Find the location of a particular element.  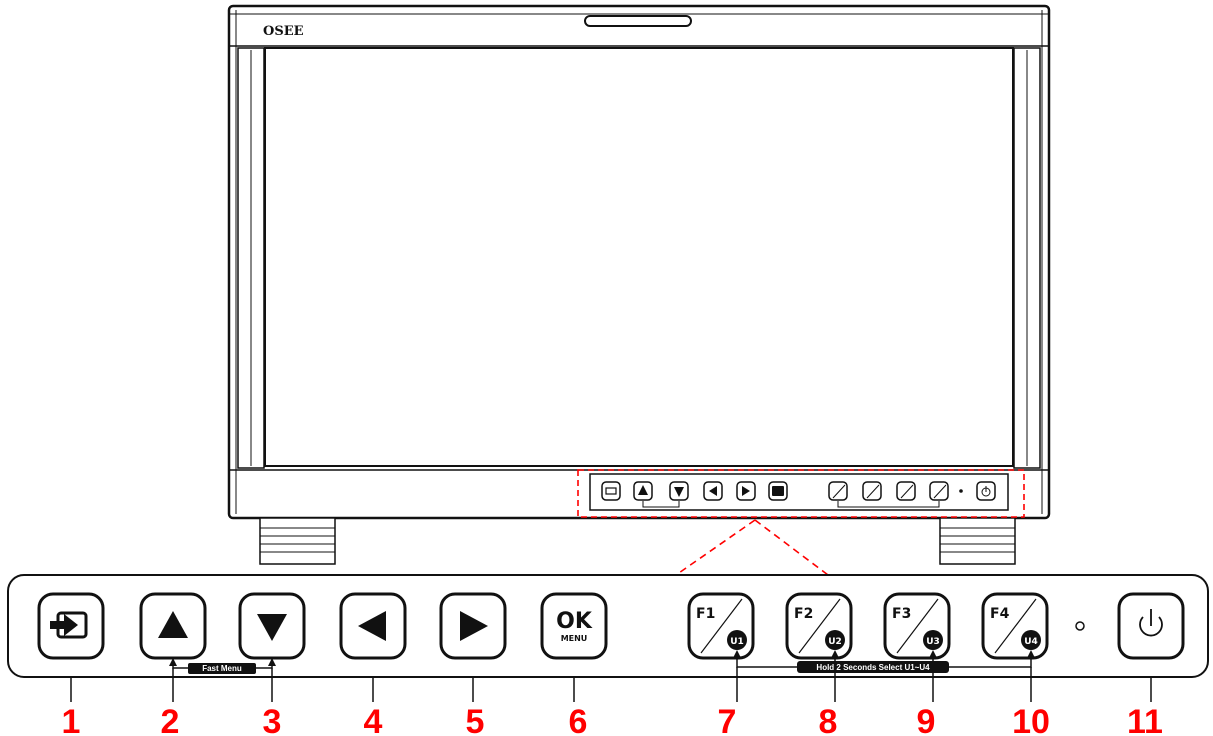

mini-key-f4 is located at coordinates (939, 491).